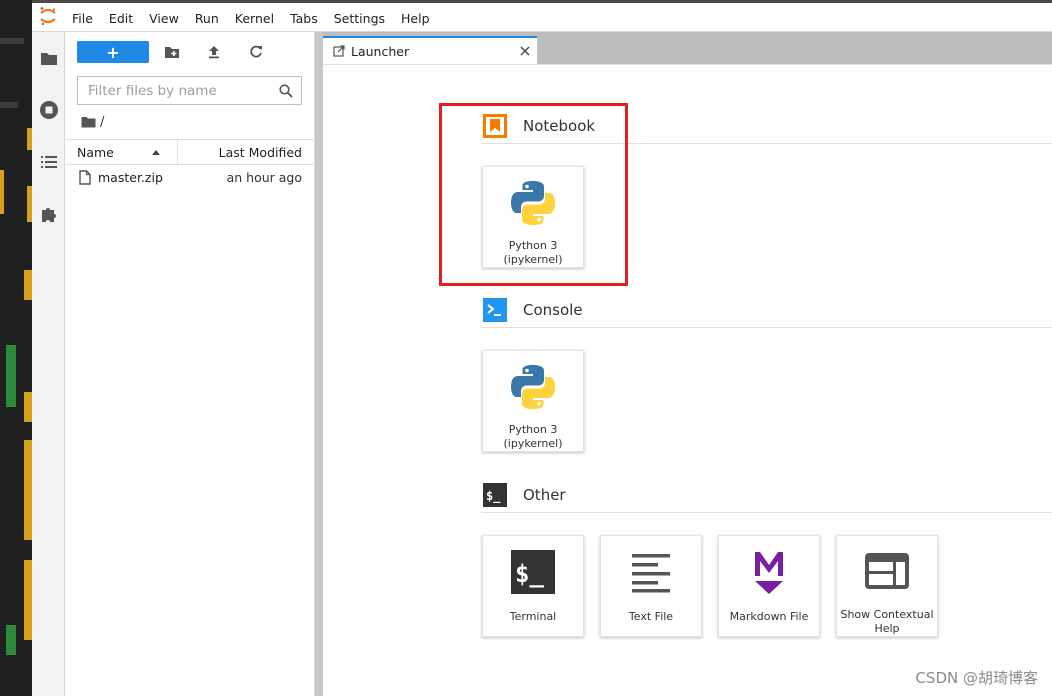  I want to click on sidebar-toc, so click(48, 162).